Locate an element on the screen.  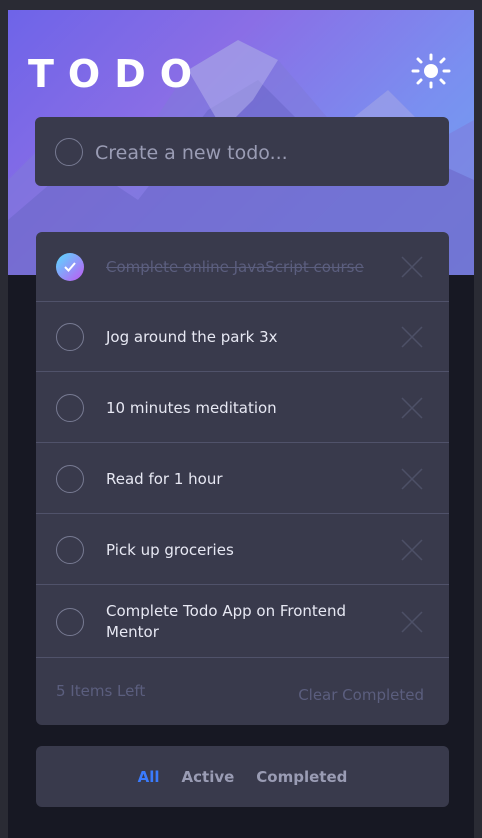
new-todo-checkbox is located at coordinates (69, 152).